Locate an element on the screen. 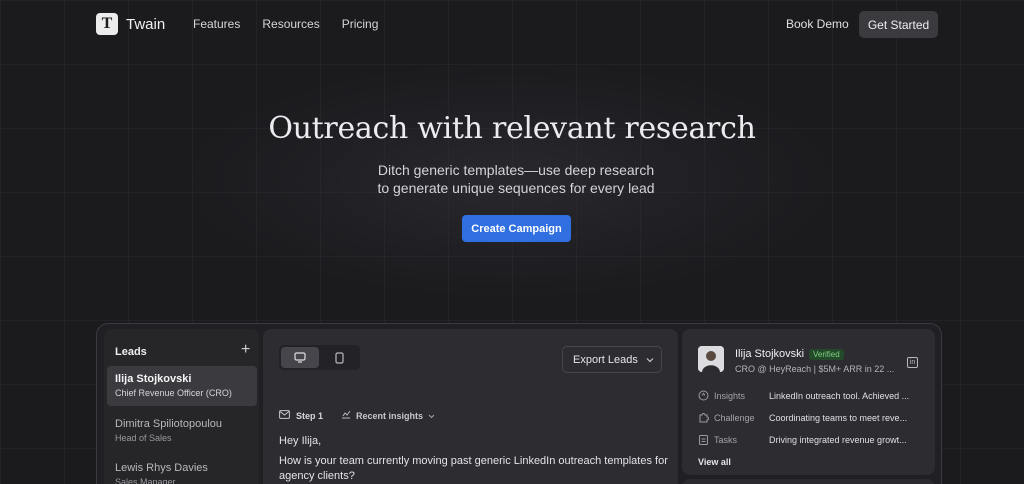 The image size is (1024, 484). brand-name: Twain is located at coordinates (146, 24).